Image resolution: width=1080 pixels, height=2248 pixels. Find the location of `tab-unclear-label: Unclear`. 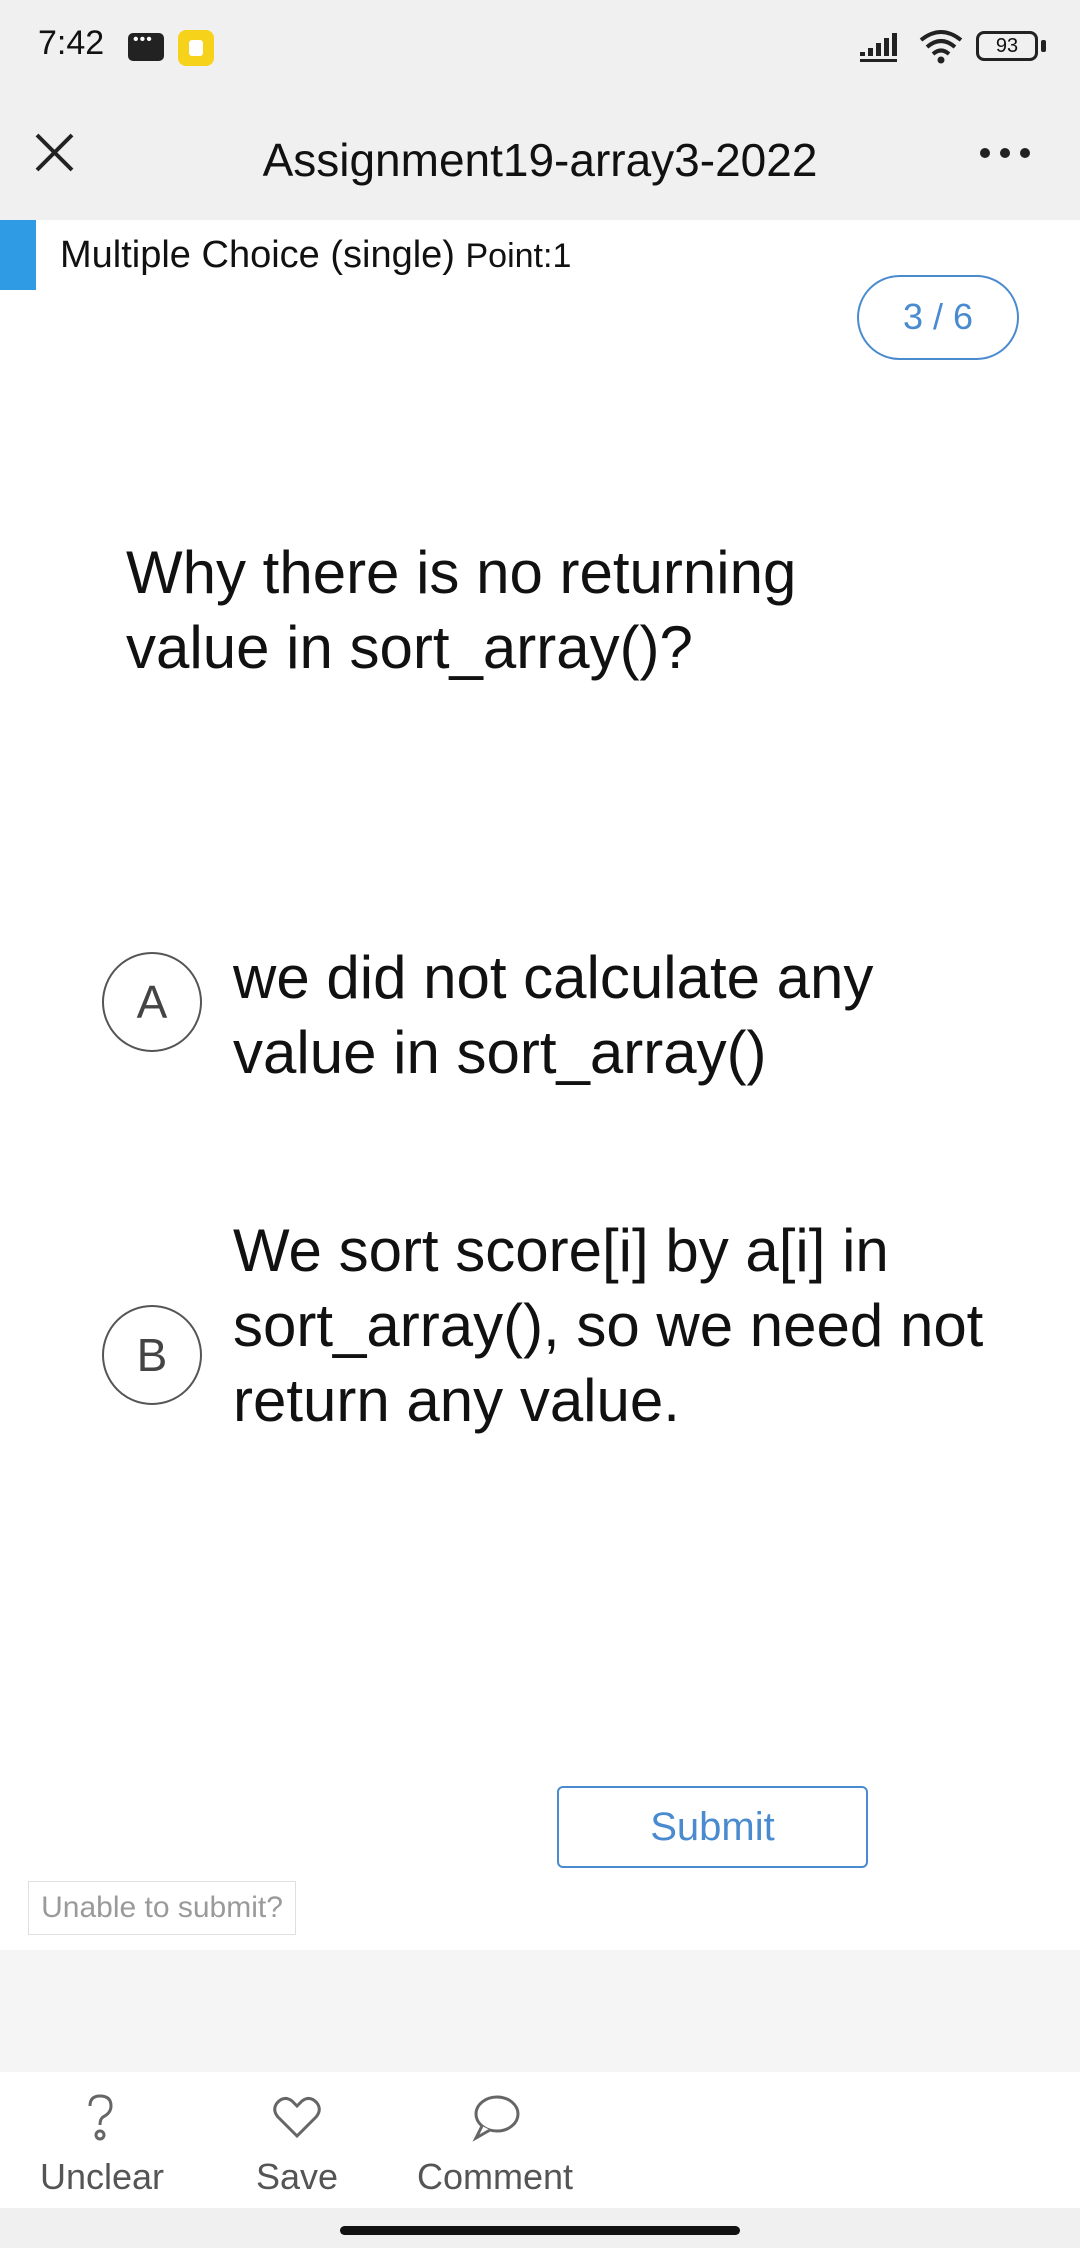

tab-unclear-label: Unclear is located at coordinates (102, 2176).